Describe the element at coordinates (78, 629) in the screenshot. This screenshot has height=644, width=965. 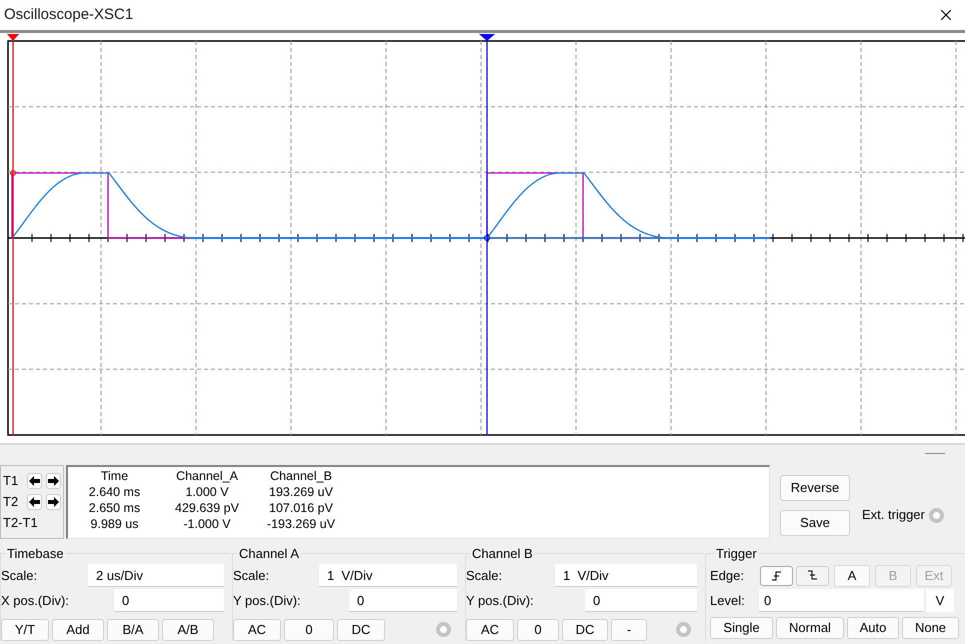
I see `mode-button: Add` at that location.